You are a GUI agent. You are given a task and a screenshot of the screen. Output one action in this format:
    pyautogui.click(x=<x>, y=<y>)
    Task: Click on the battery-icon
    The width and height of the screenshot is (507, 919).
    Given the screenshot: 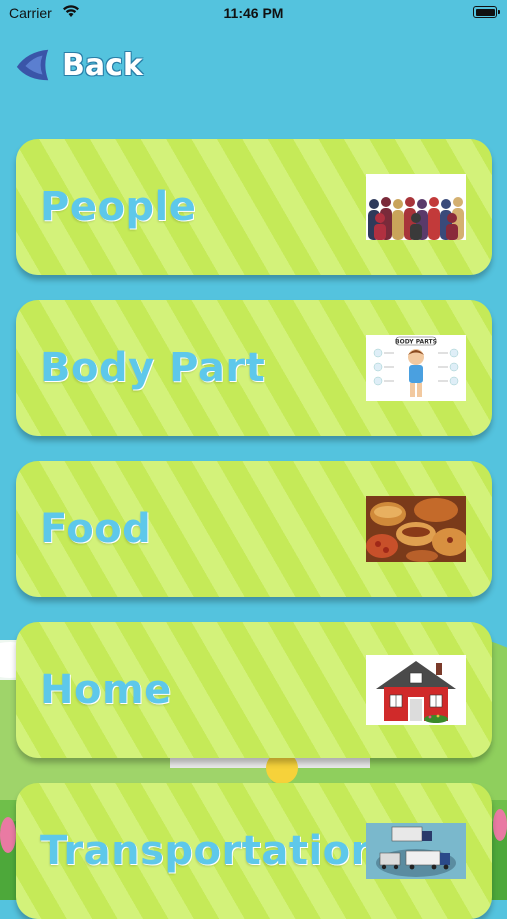 What is the action you would take?
    pyautogui.click(x=486, y=12)
    